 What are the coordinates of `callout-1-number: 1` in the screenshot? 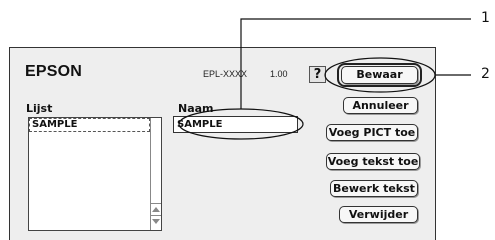 It's located at (485, 18).